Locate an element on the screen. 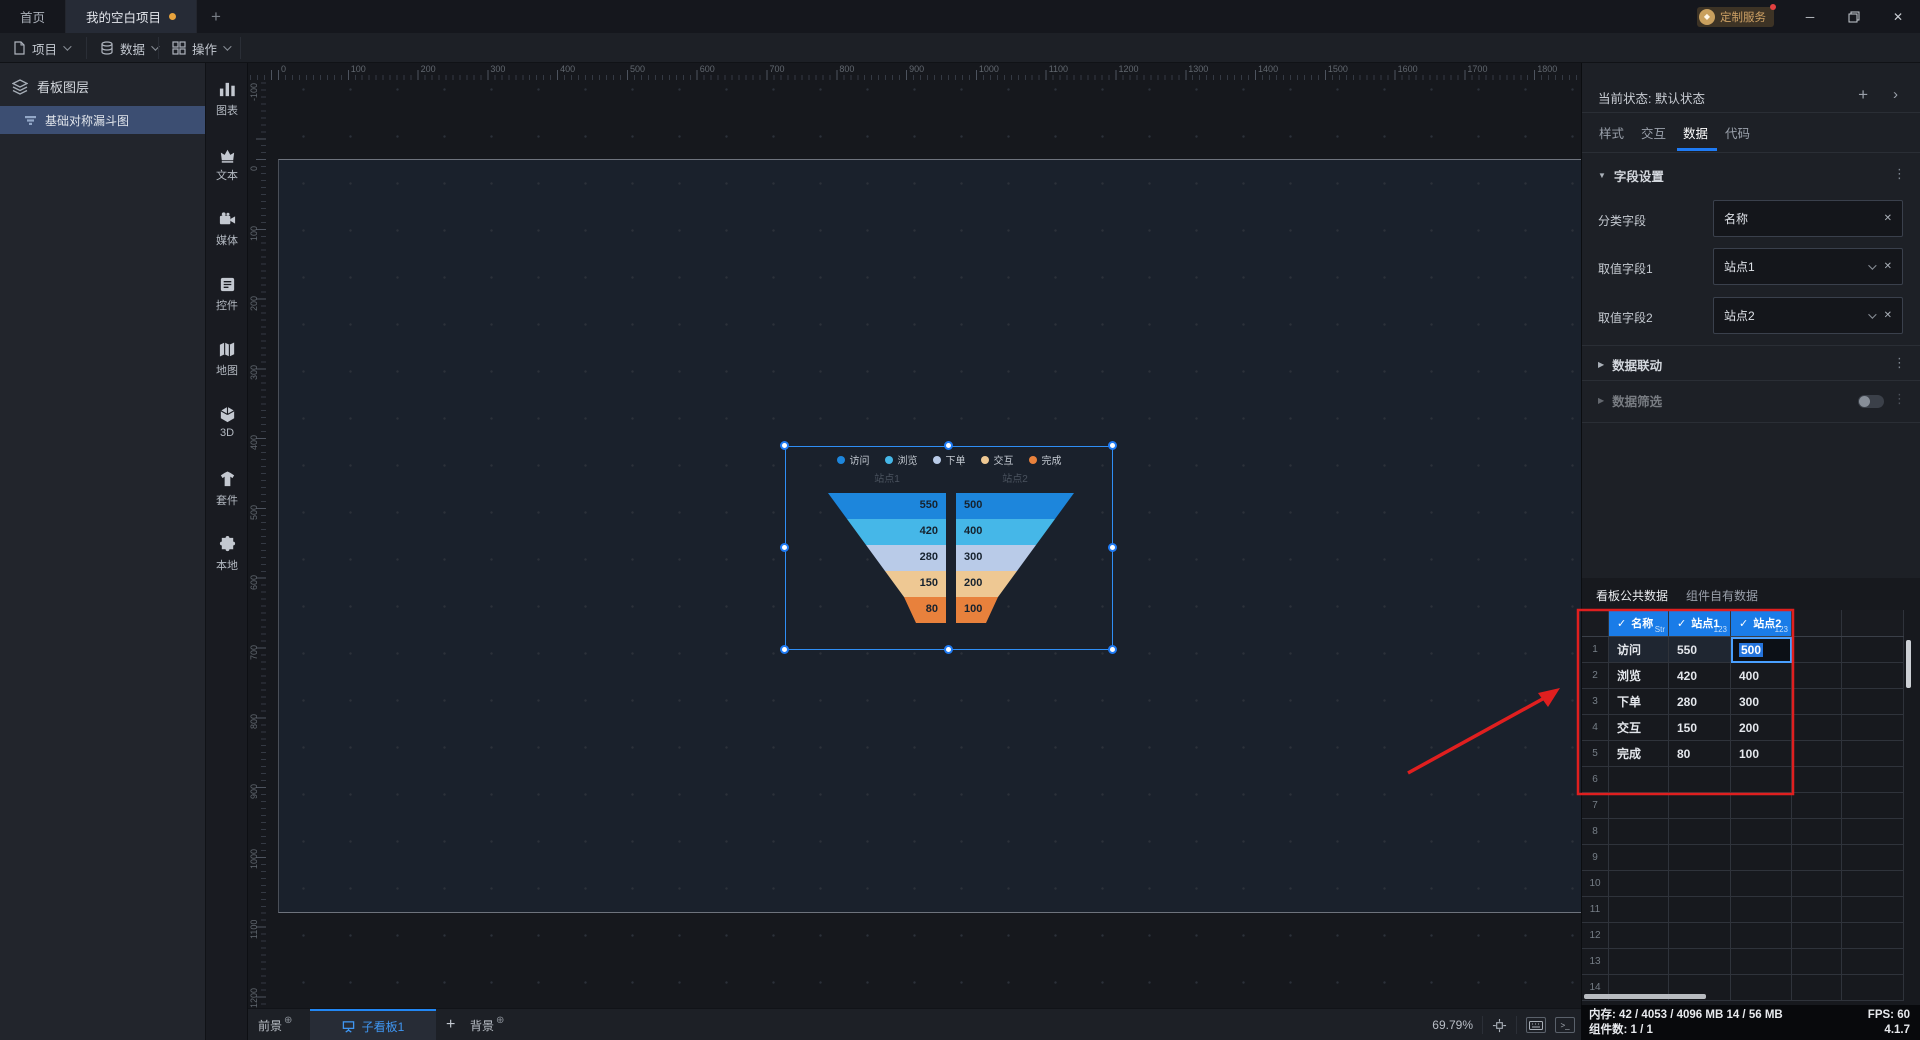 The image size is (1920, 1040). tab-project: 我的空白项目 is located at coordinates (132, 16).